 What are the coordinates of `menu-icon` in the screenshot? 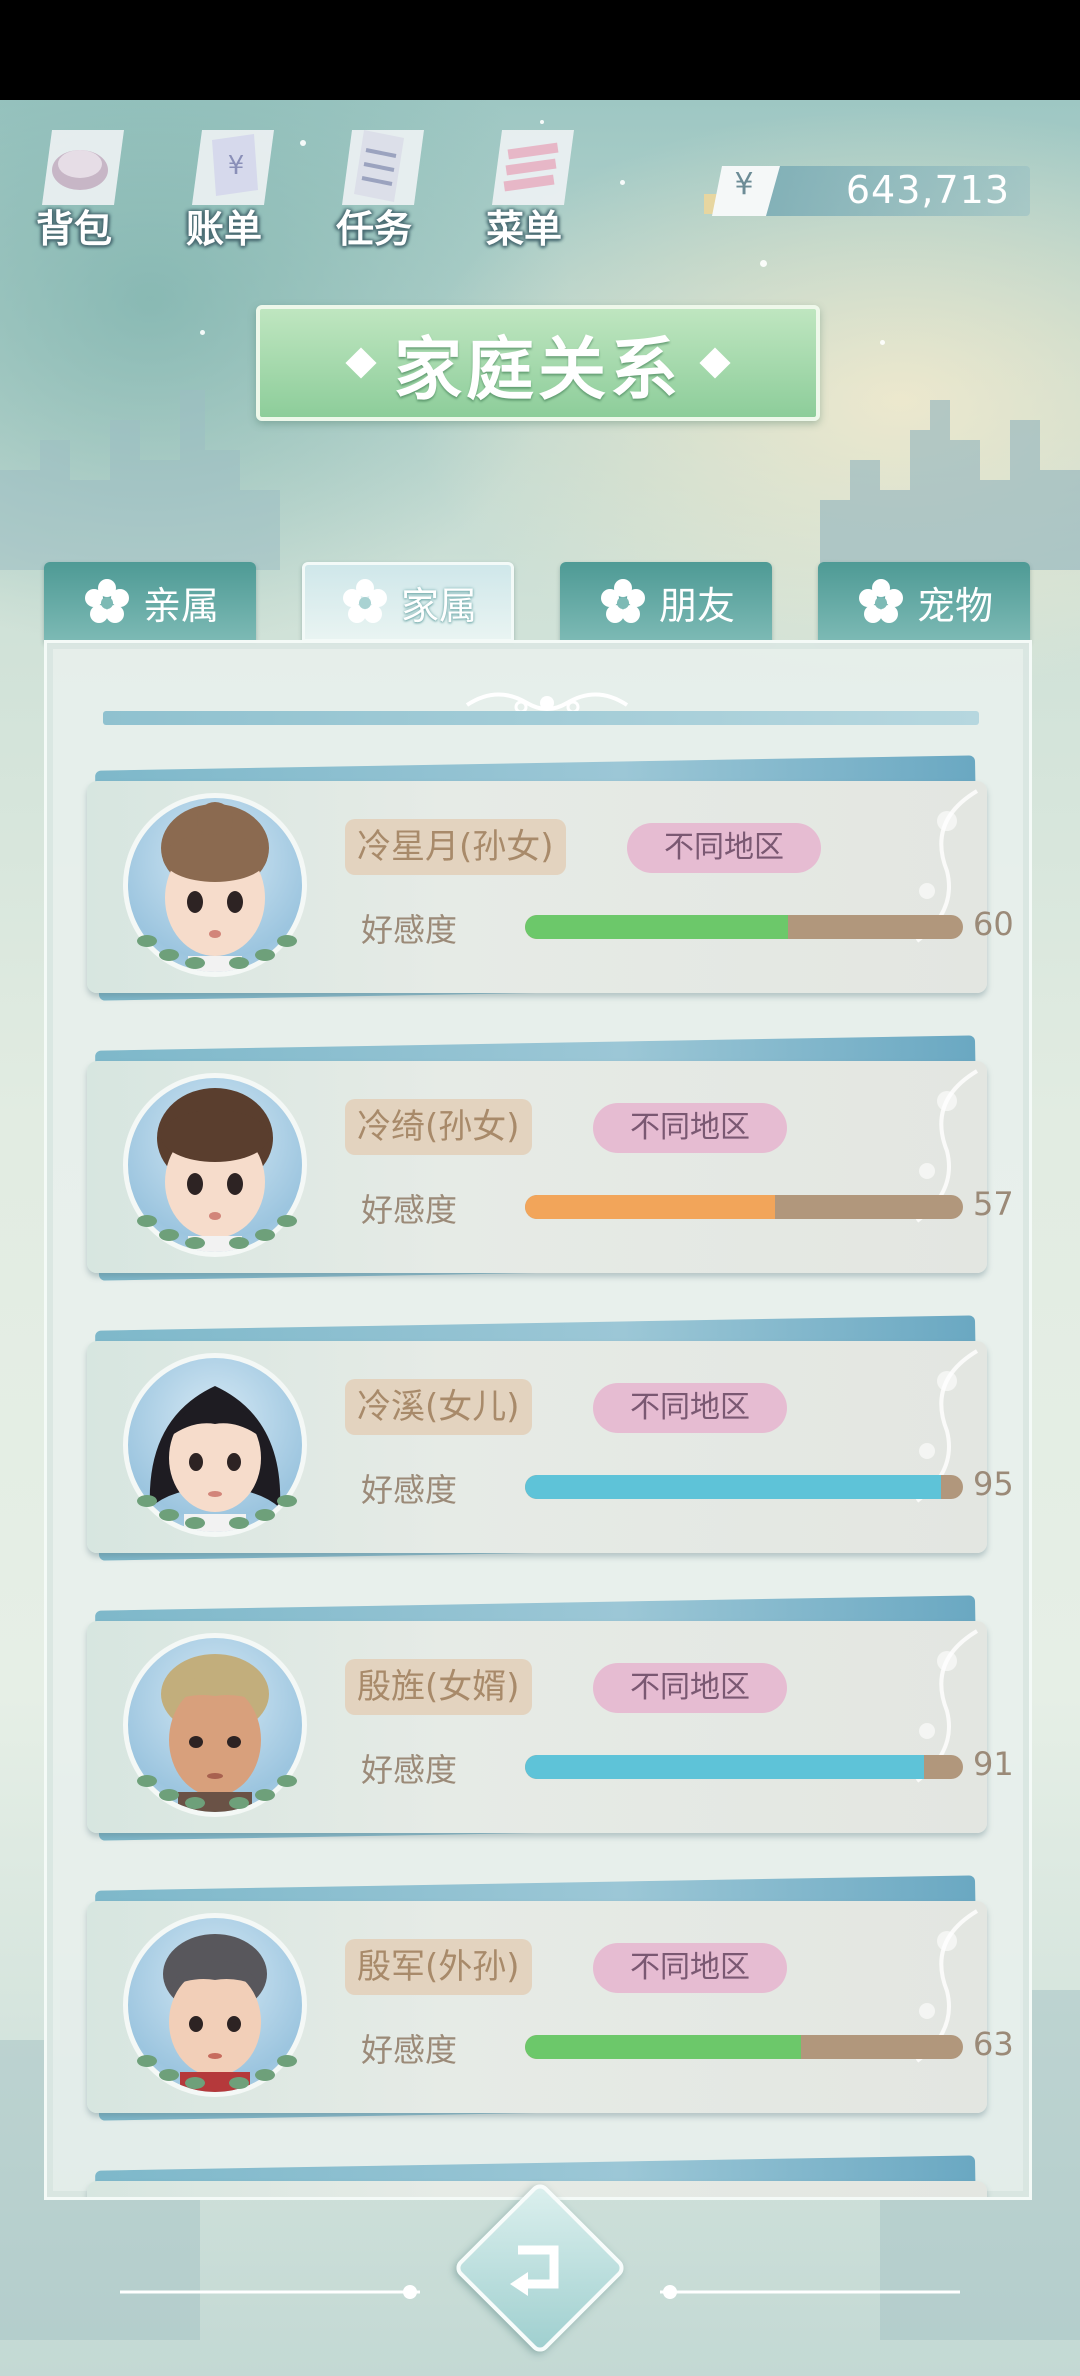 It's located at (533, 167).